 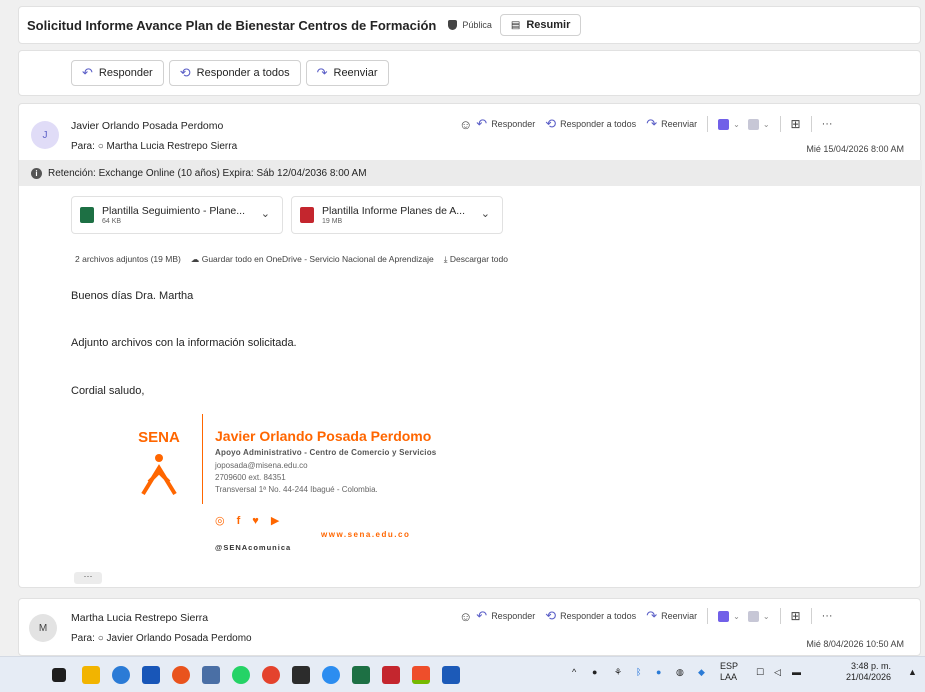 What do you see at coordinates (45, 135) in the screenshot?
I see `avatar: J` at bounding box center [45, 135].